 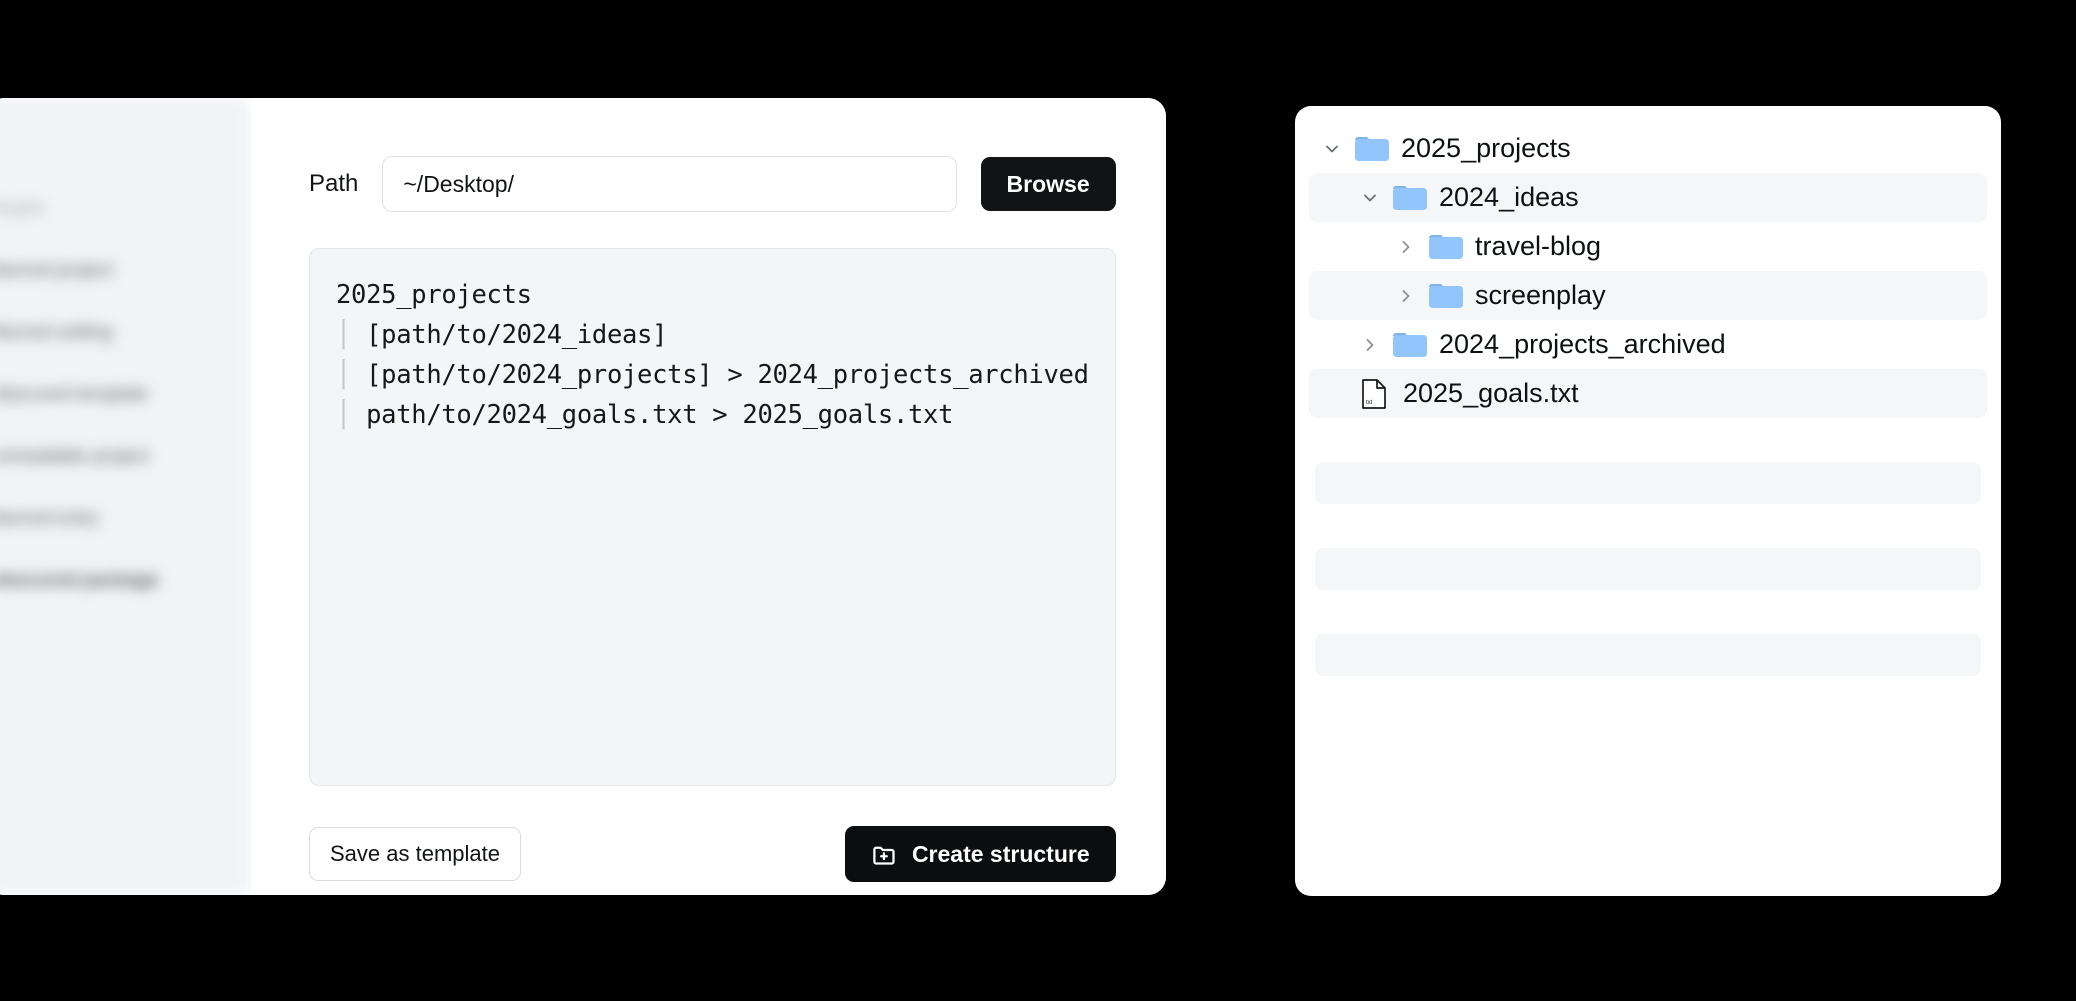 What do you see at coordinates (1648, 393) in the screenshot?
I see `tree-row: txt 2025_goals.txt` at bounding box center [1648, 393].